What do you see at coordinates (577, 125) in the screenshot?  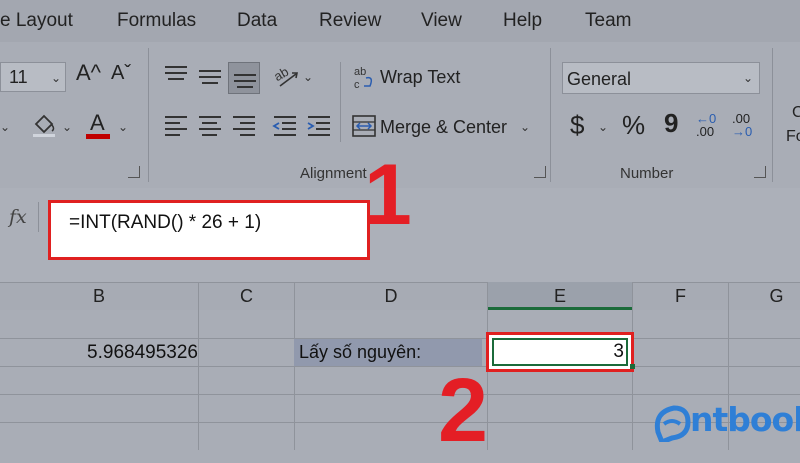 I see `currency-button: $` at bounding box center [577, 125].